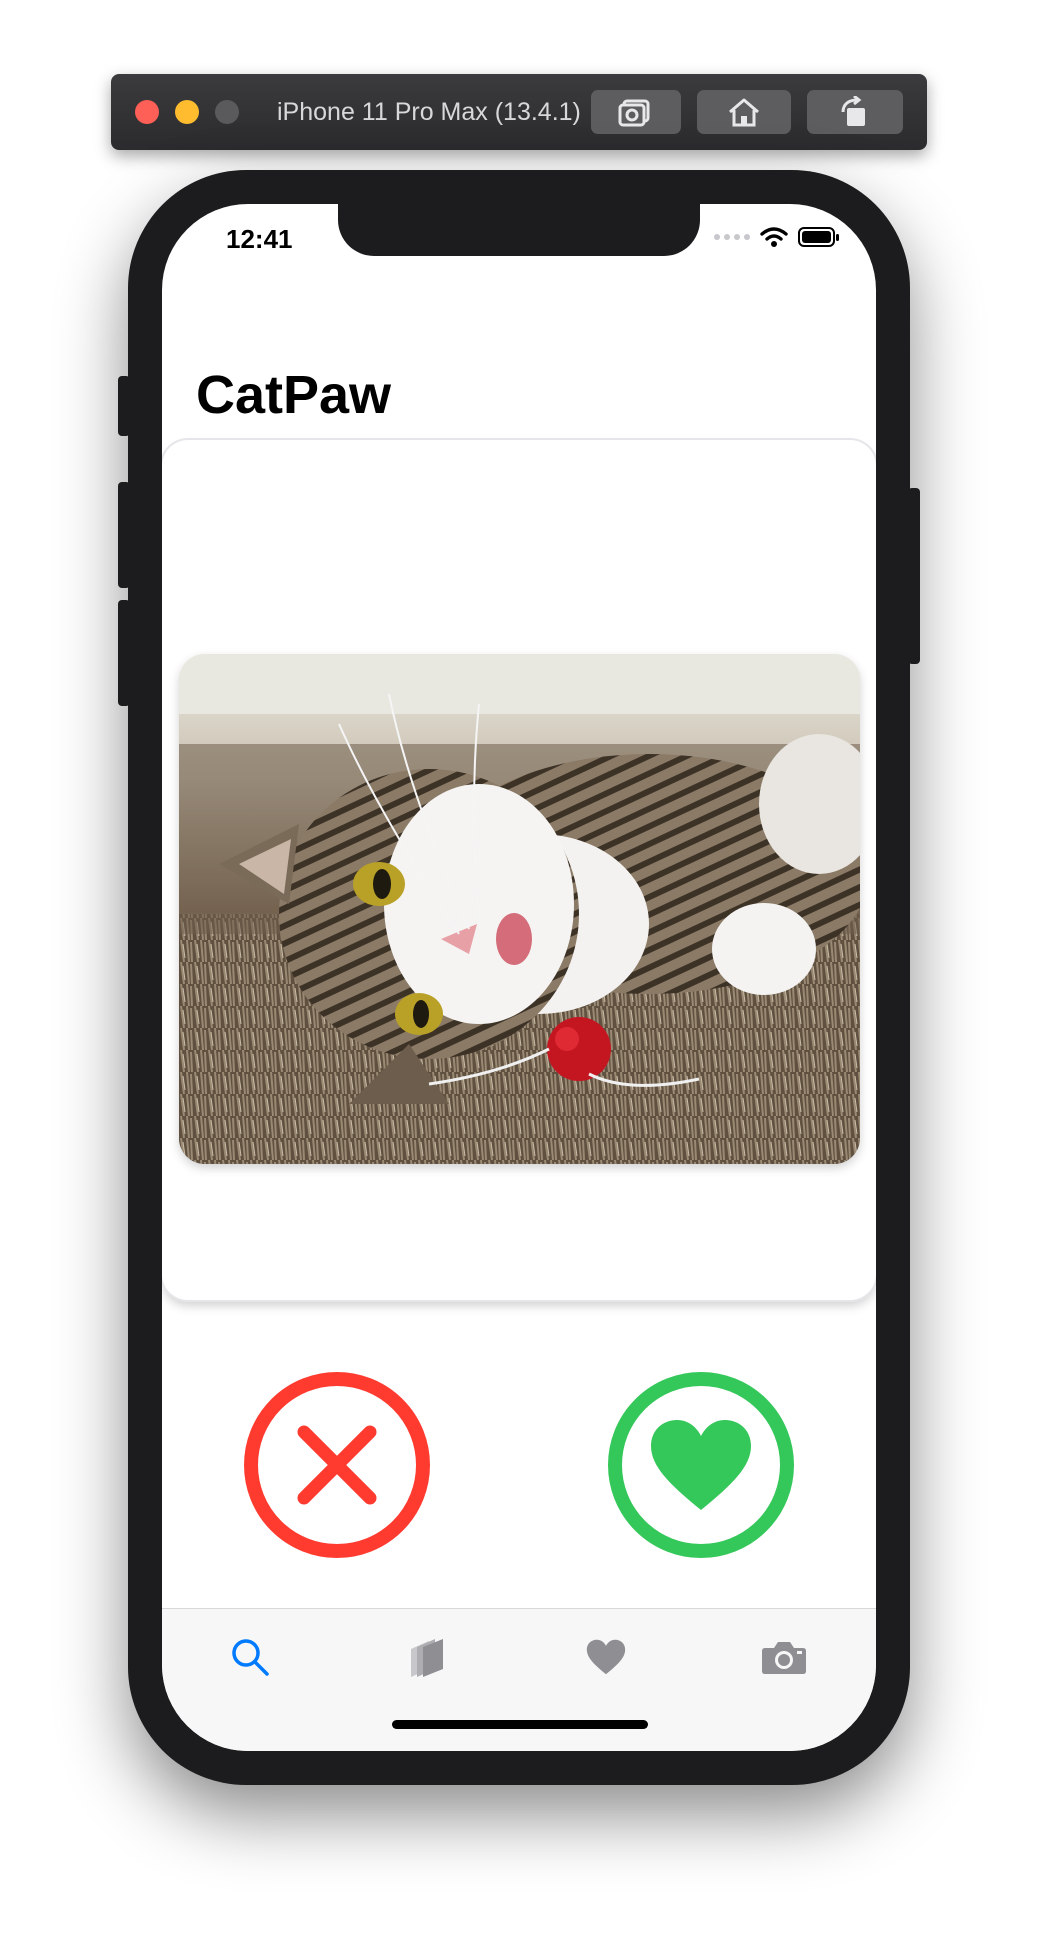  Describe the element at coordinates (732, 237) in the screenshot. I see `signal-icon` at that location.